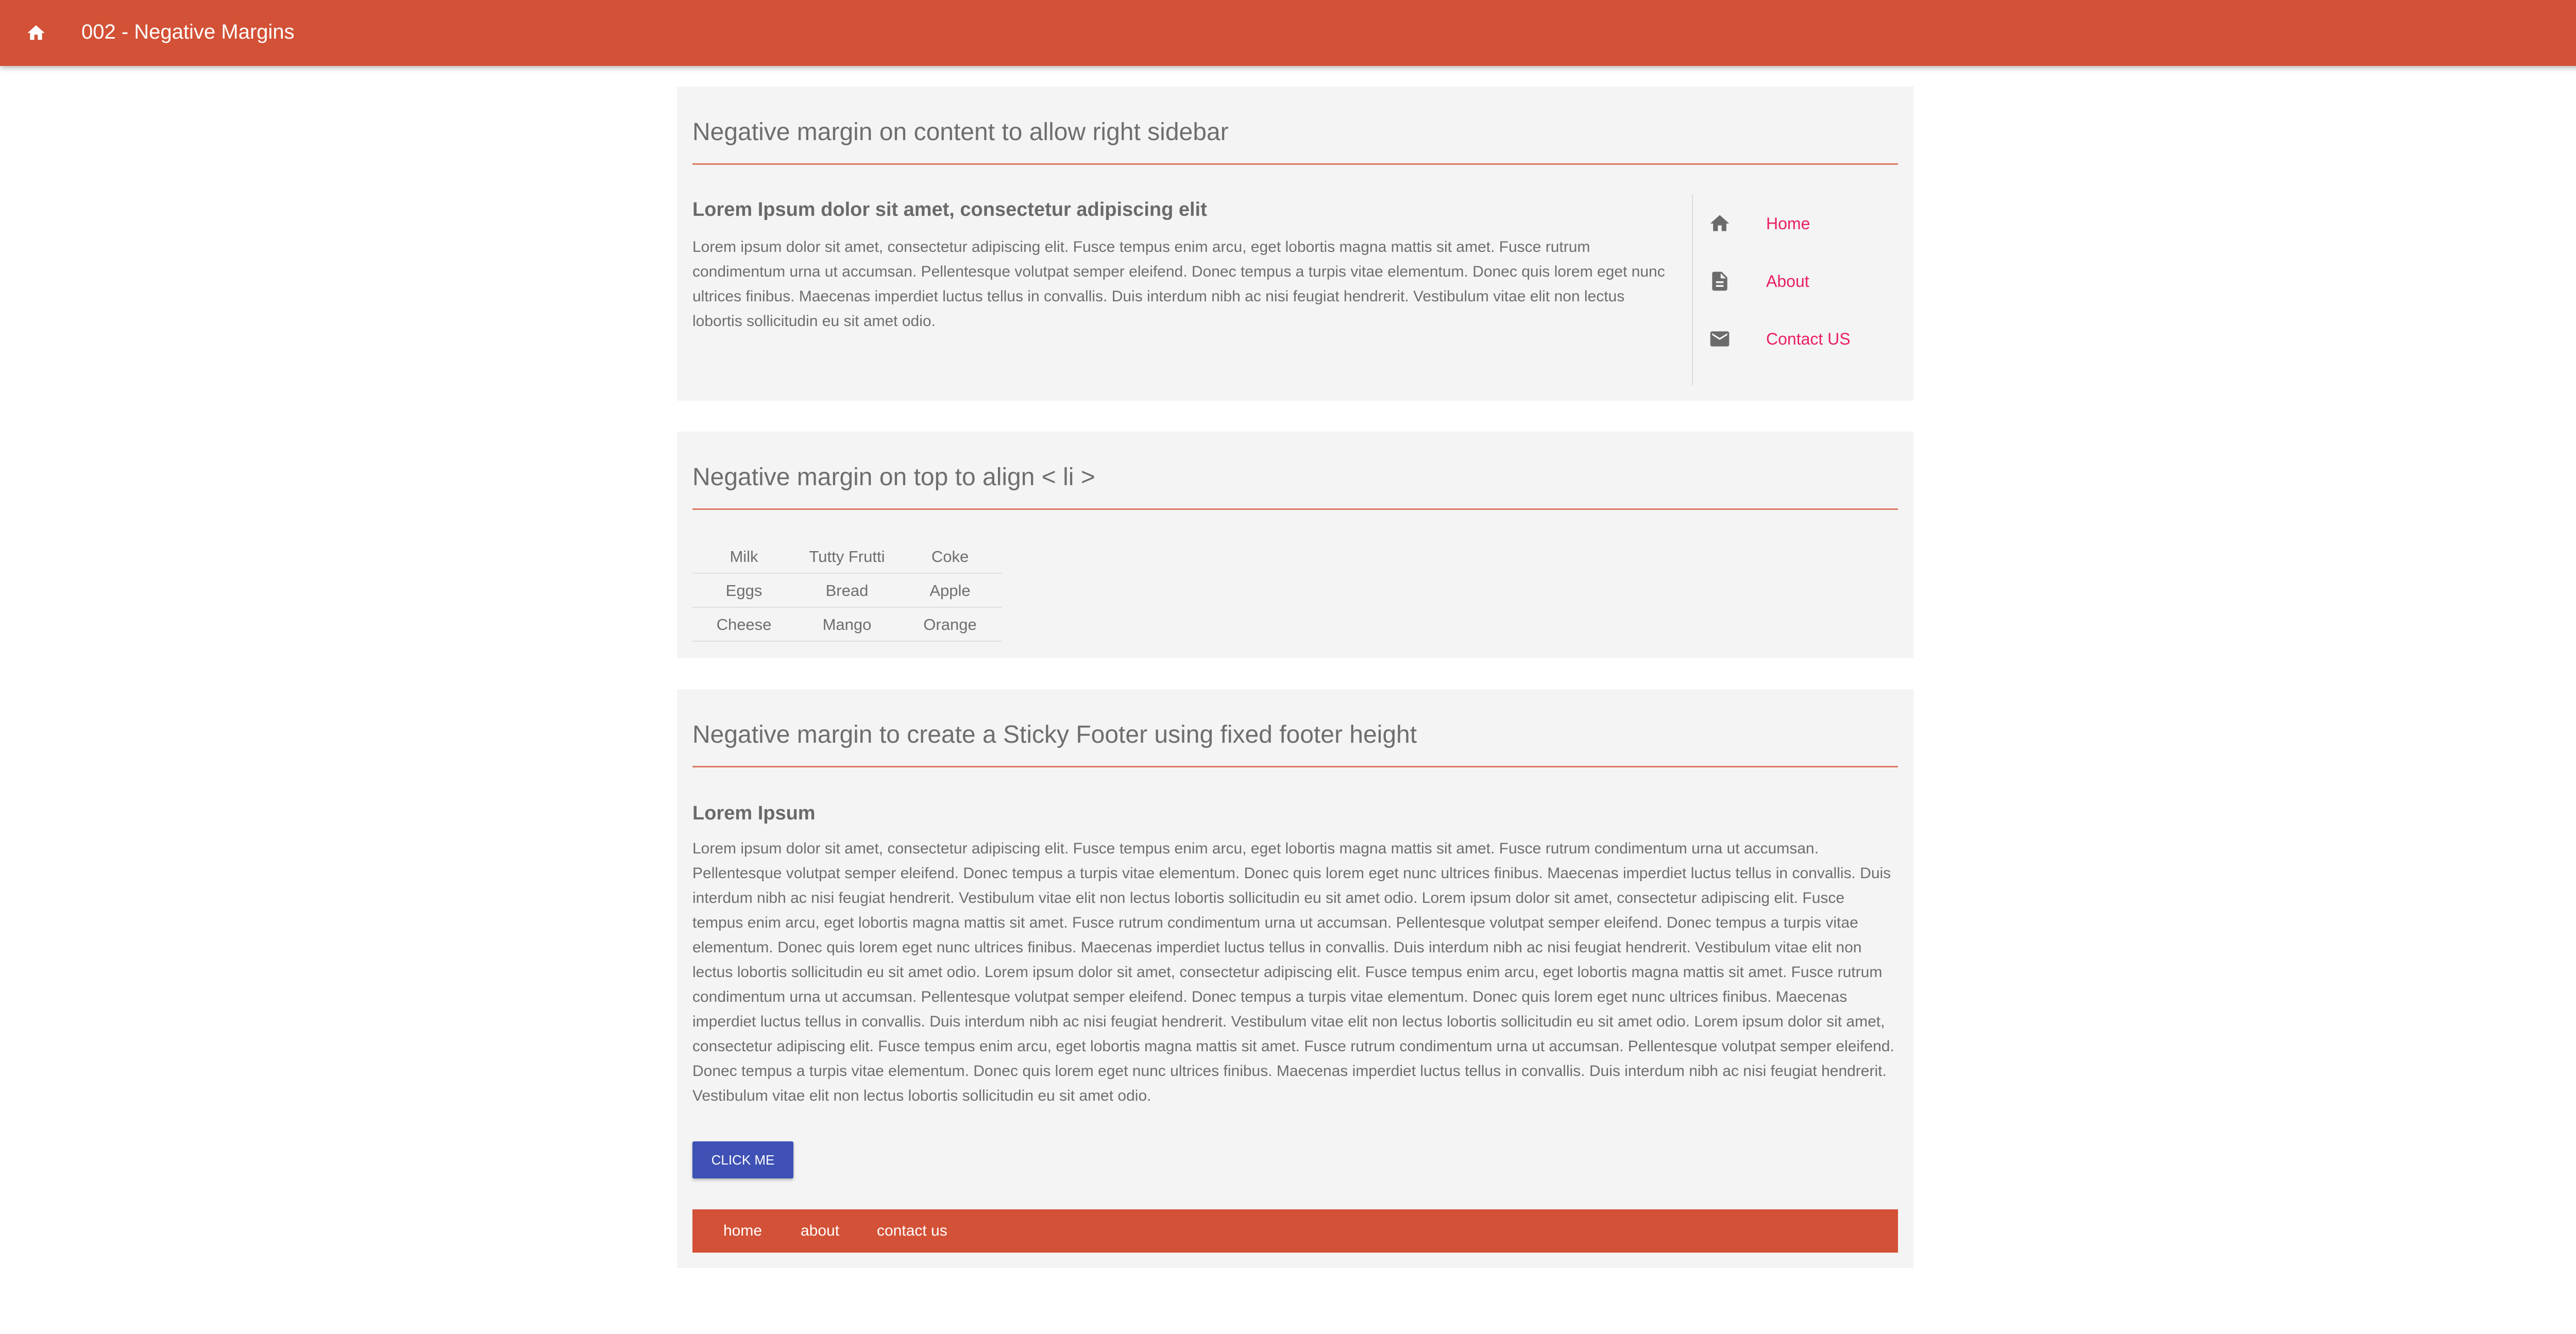 The width and height of the screenshot is (2576, 1334). What do you see at coordinates (912, 1231) in the screenshot?
I see `footer-link-contact: contact us` at bounding box center [912, 1231].